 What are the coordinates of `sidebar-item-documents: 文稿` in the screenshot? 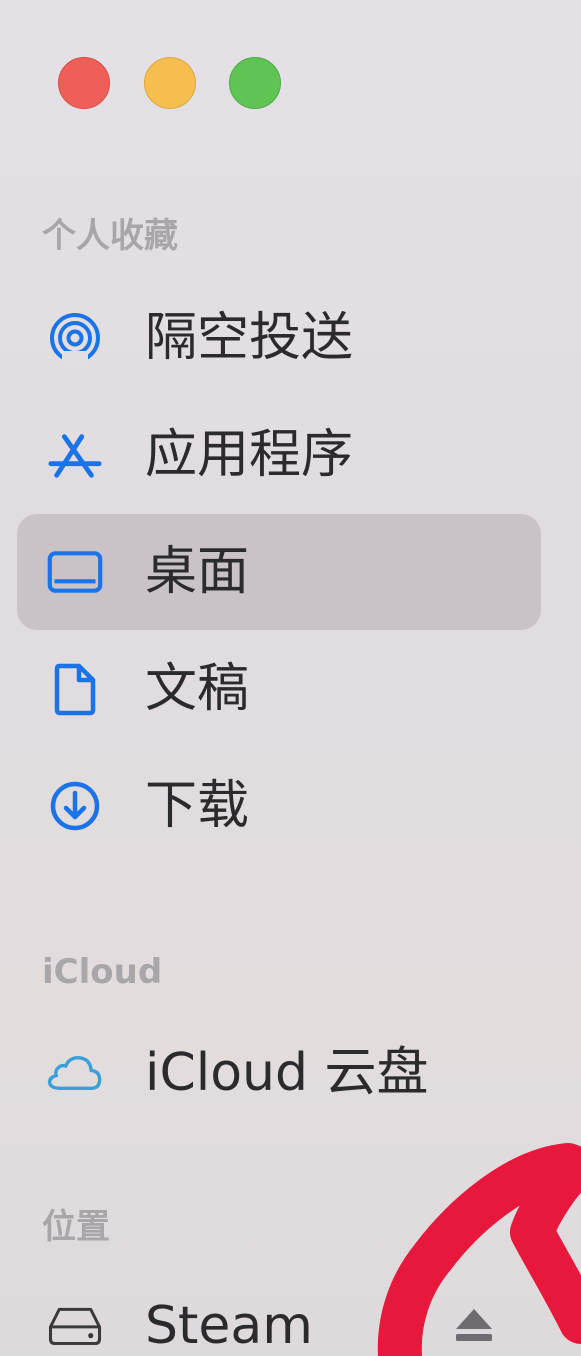 It's located at (279, 689).